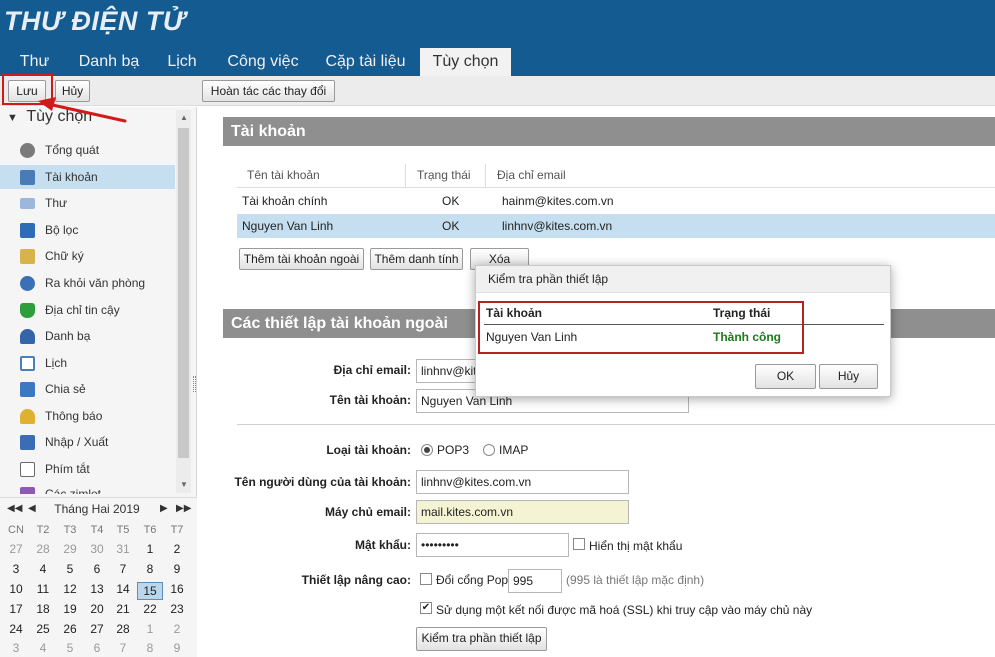 This screenshot has width=995, height=657. What do you see at coordinates (489, 450) in the screenshot?
I see `imap-radio` at bounding box center [489, 450].